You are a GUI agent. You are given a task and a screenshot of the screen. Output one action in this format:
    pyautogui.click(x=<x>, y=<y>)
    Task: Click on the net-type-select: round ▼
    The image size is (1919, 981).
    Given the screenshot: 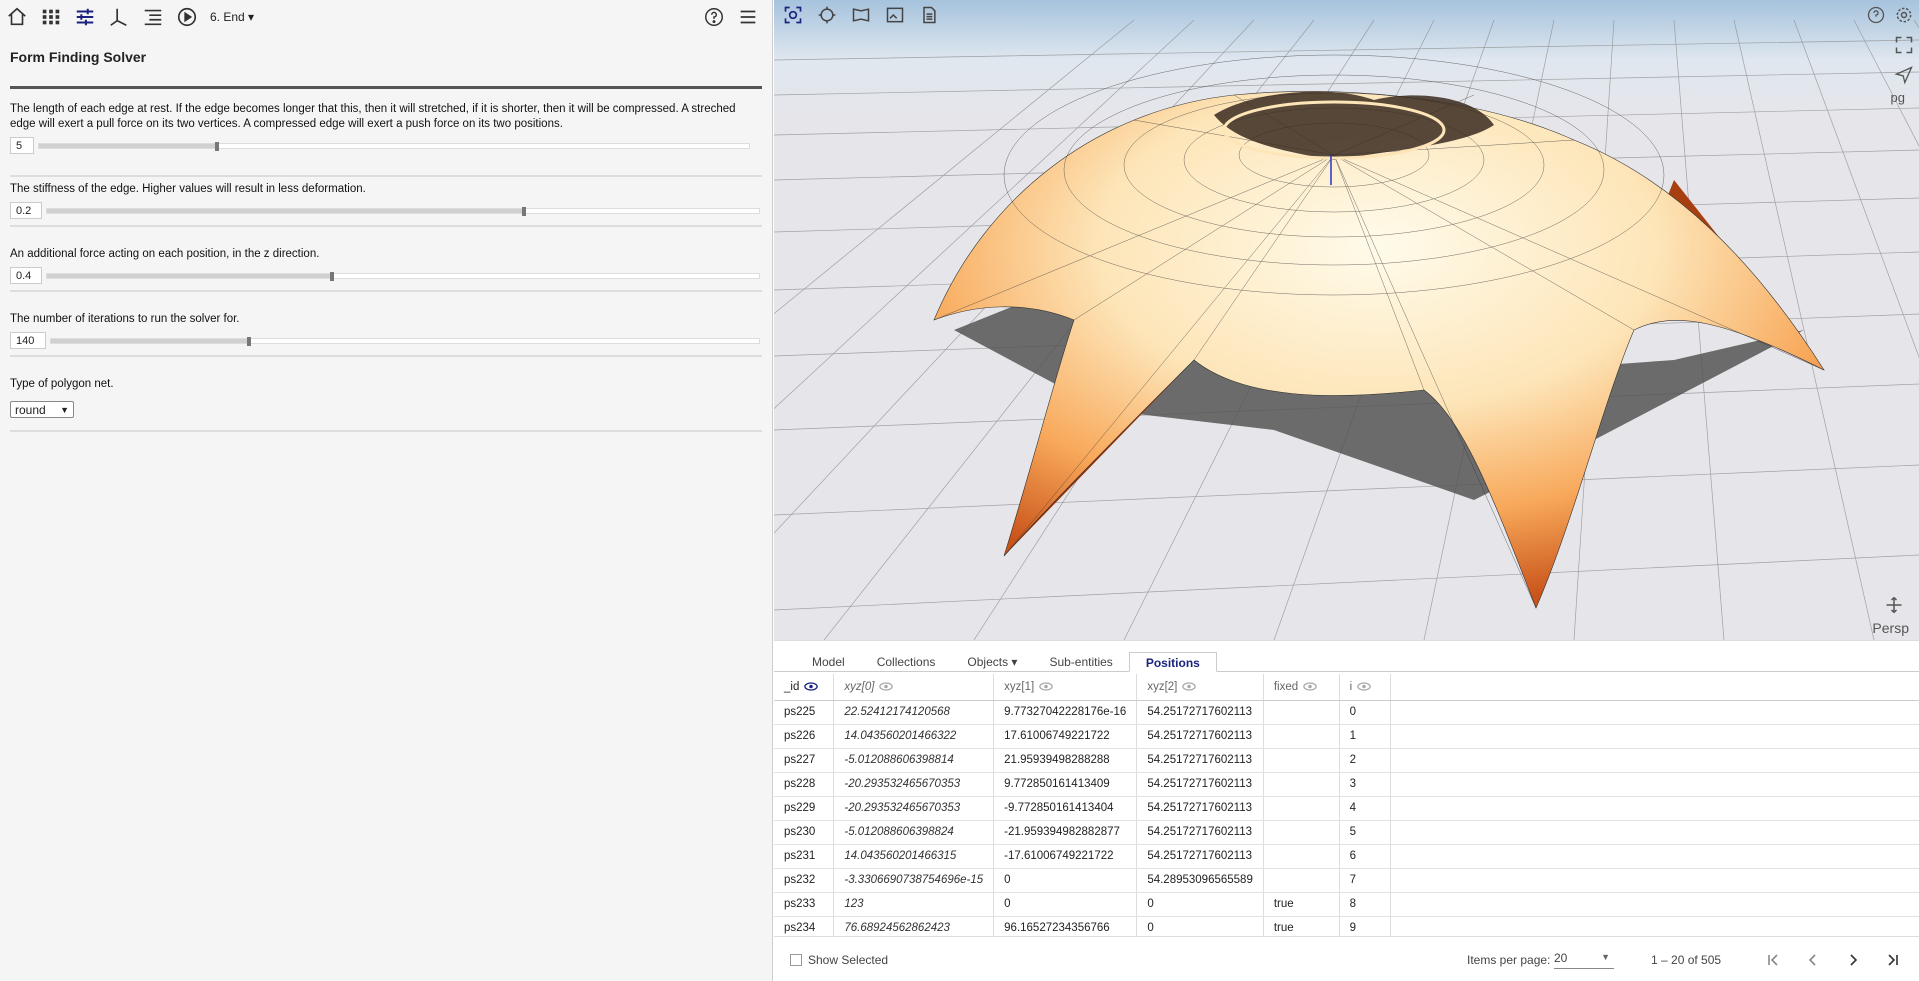 What is the action you would take?
    pyautogui.click(x=42, y=409)
    